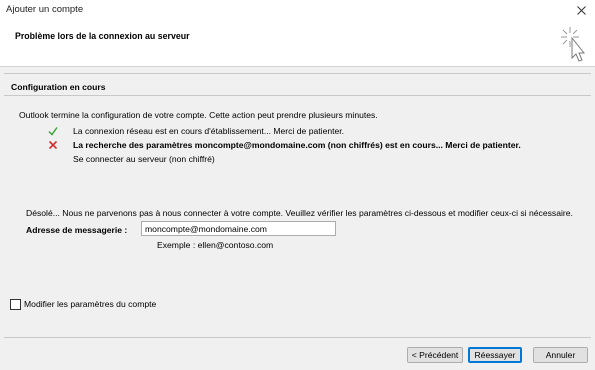  What do you see at coordinates (435, 355) in the screenshot?
I see `back-button: < Précédent` at bounding box center [435, 355].